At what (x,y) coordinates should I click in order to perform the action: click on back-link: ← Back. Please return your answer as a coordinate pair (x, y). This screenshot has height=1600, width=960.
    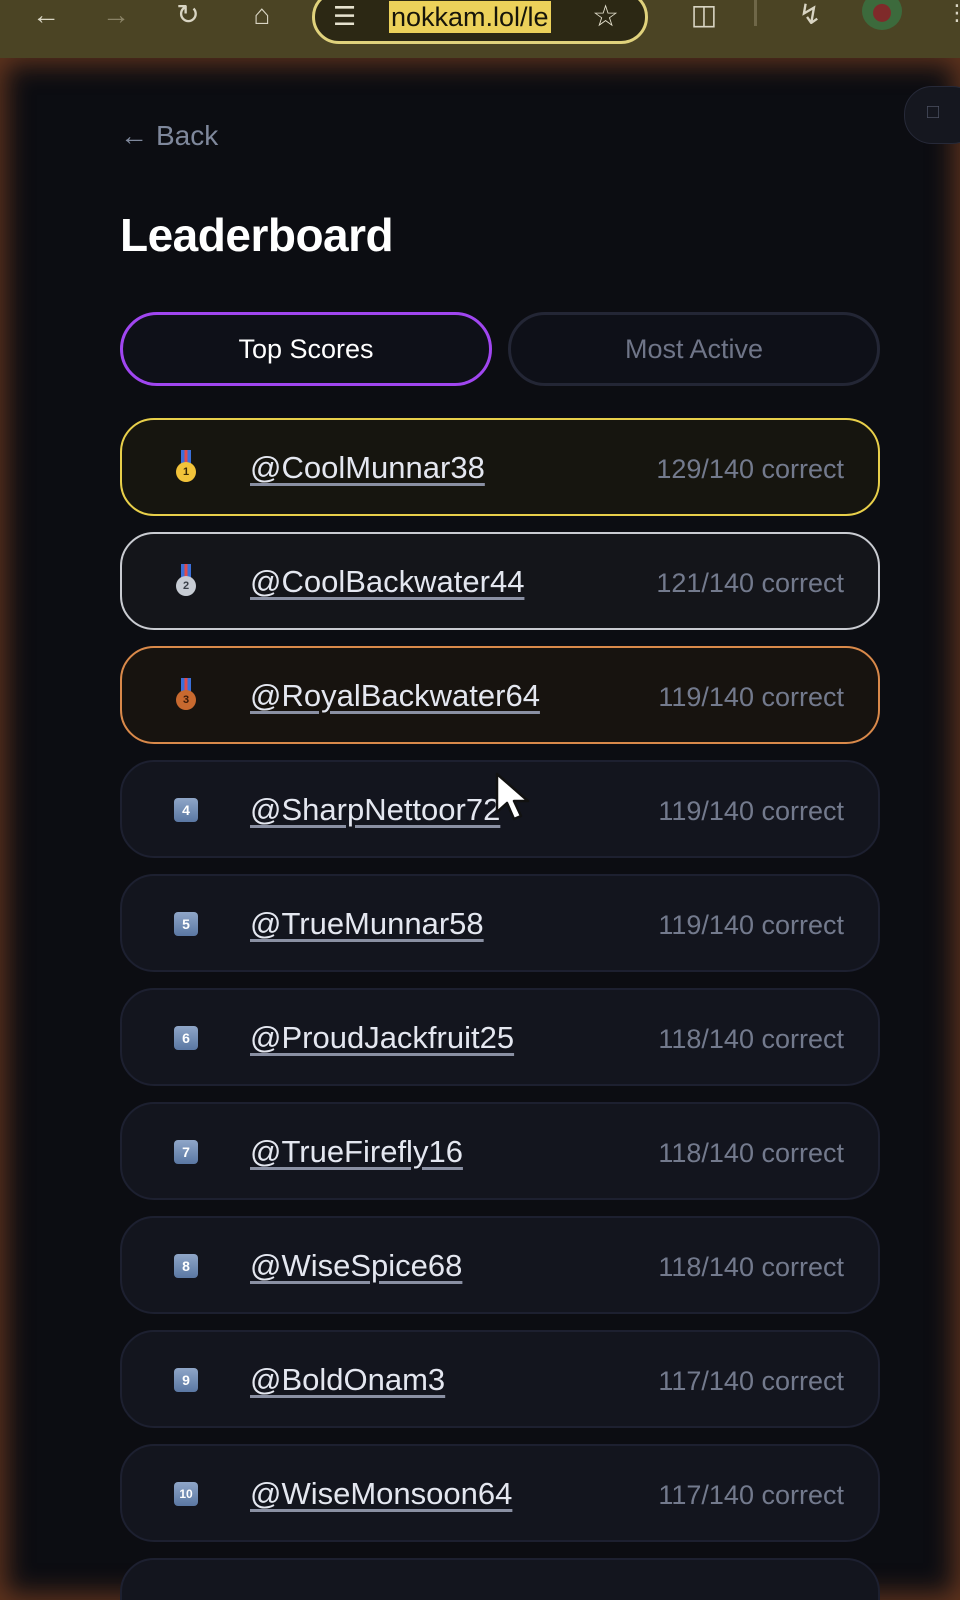
    Looking at the image, I should click on (169, 136).